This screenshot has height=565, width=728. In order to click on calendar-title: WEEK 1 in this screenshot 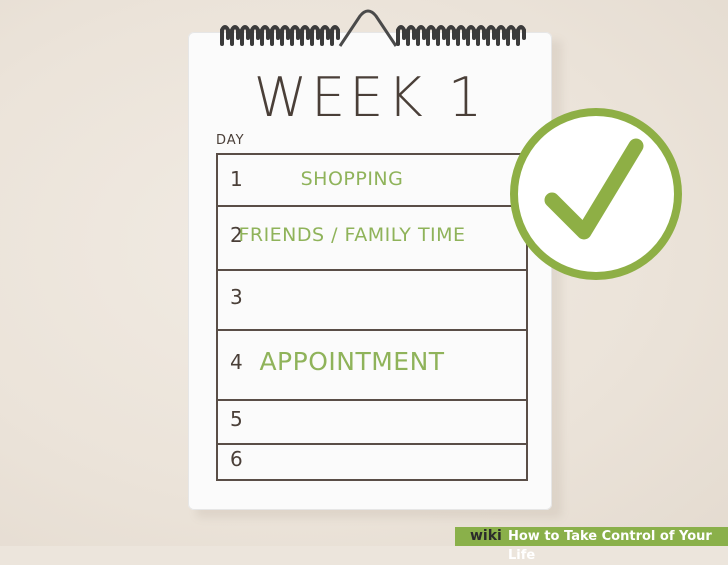, I will do `click(370, 97)`.